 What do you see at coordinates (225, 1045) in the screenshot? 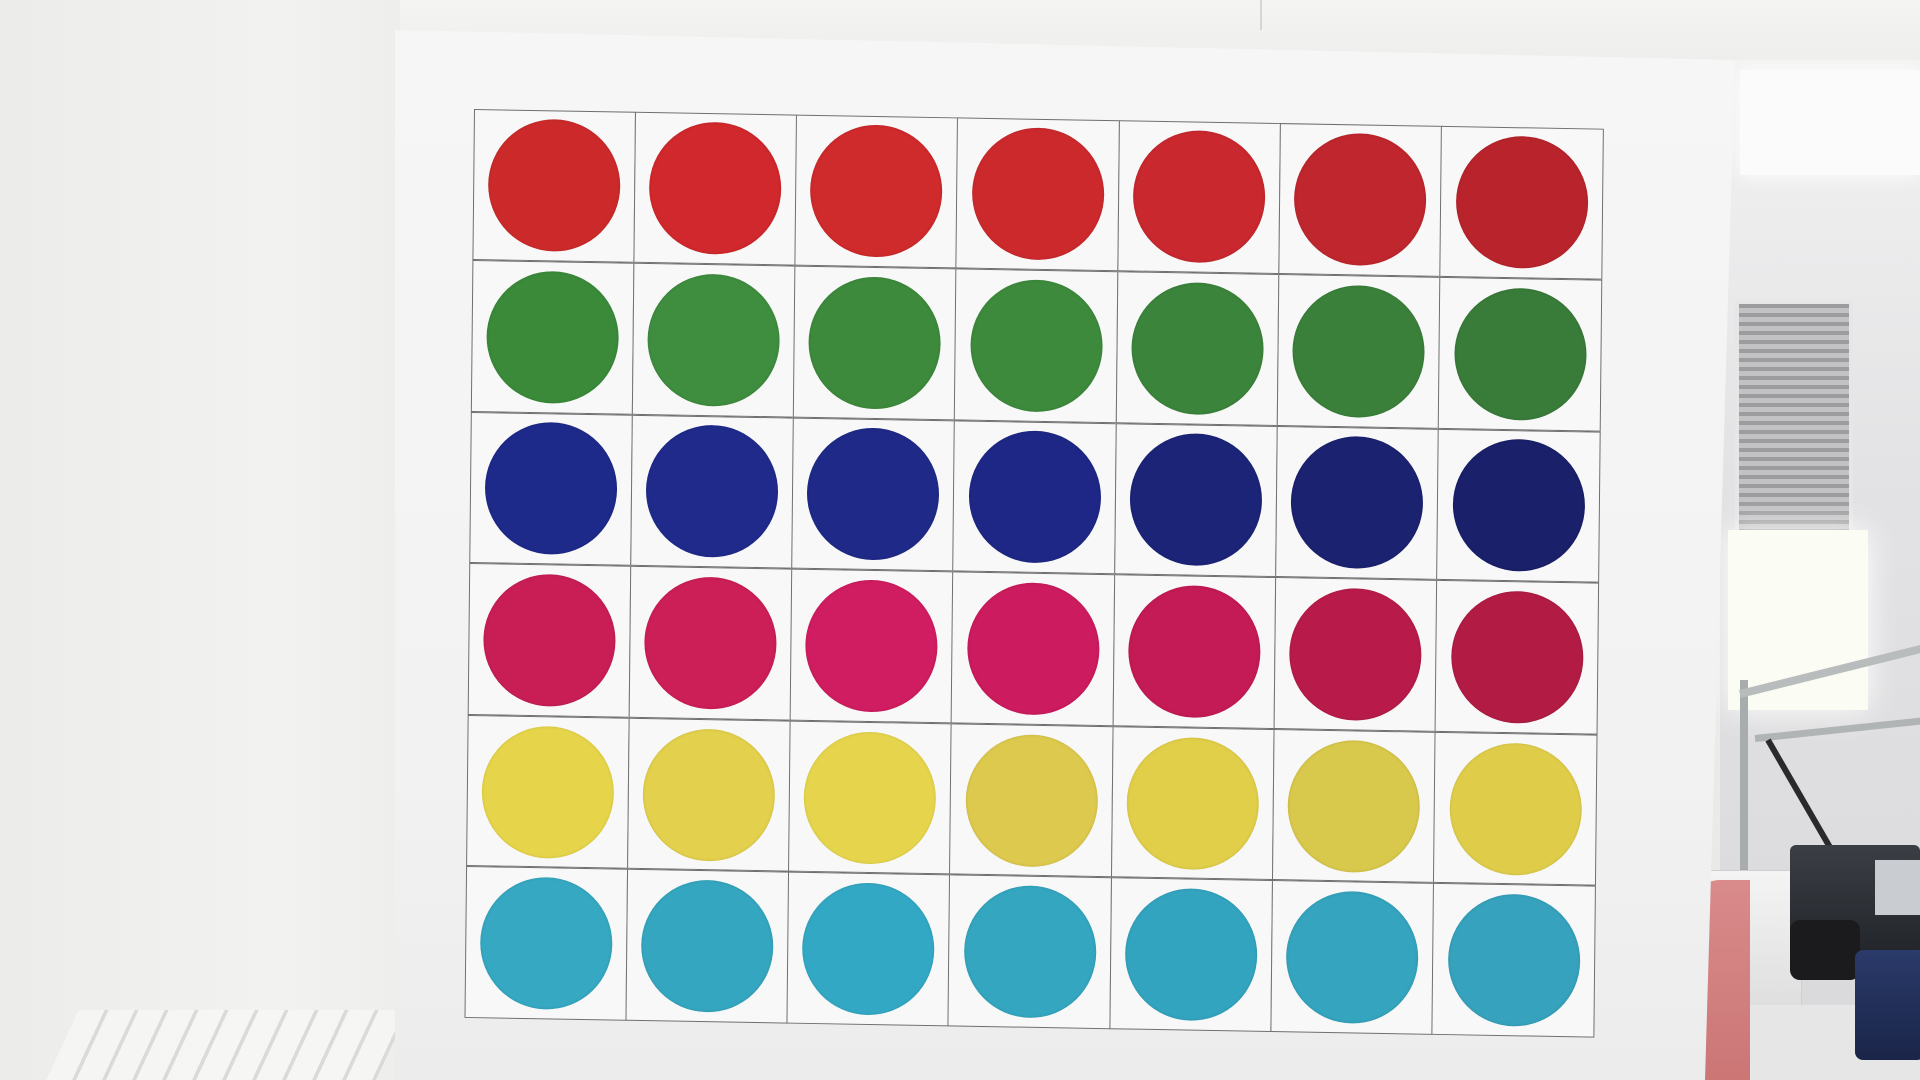
I see `radiator` at bounding box center [225, 1045].